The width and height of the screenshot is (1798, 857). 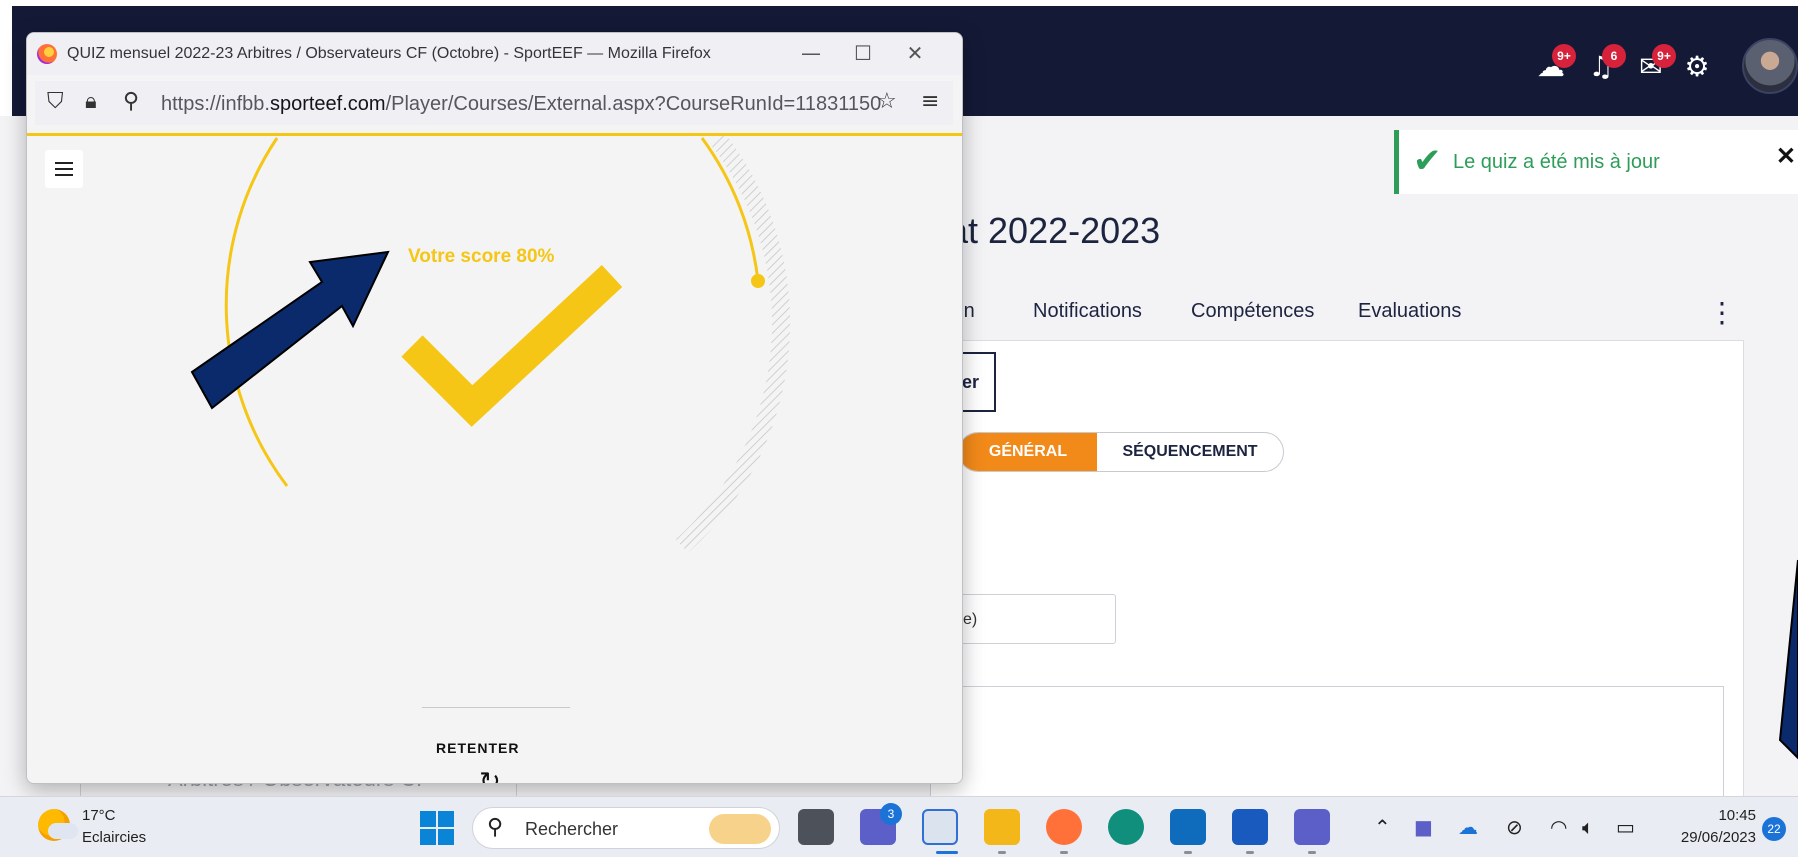 What do you see at coordinates (1468, 827) in the screenshot?
I see `onedrive-icon: ☁` at bounding box center [1468, 827].